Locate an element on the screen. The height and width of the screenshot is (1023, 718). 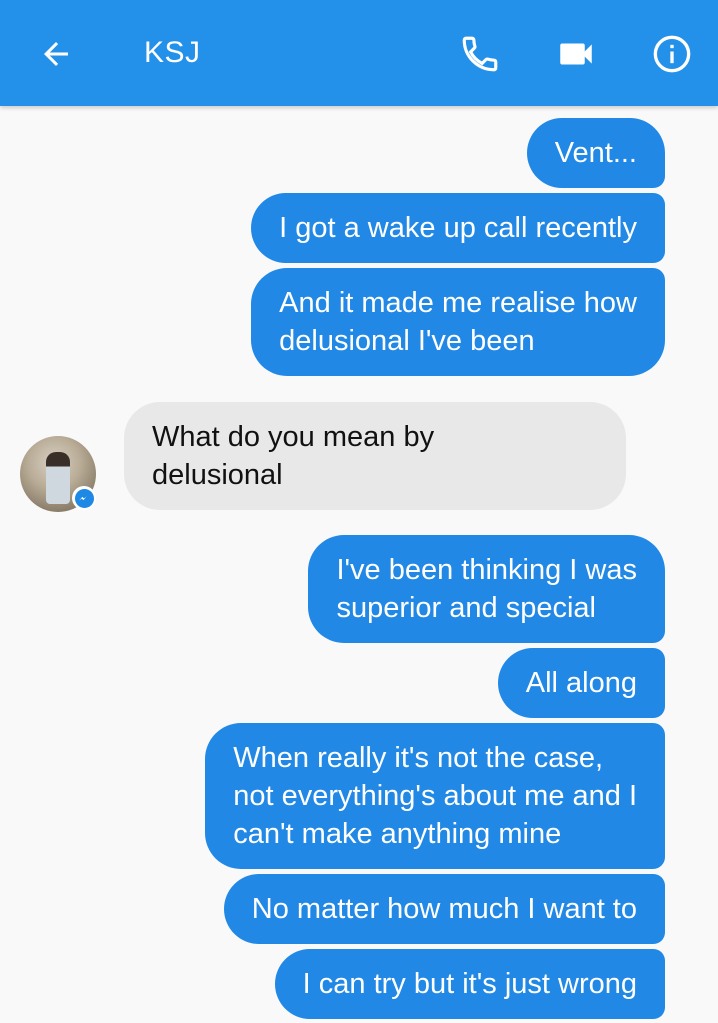
chat-header: KSJ is located at coordinates (359, 53).